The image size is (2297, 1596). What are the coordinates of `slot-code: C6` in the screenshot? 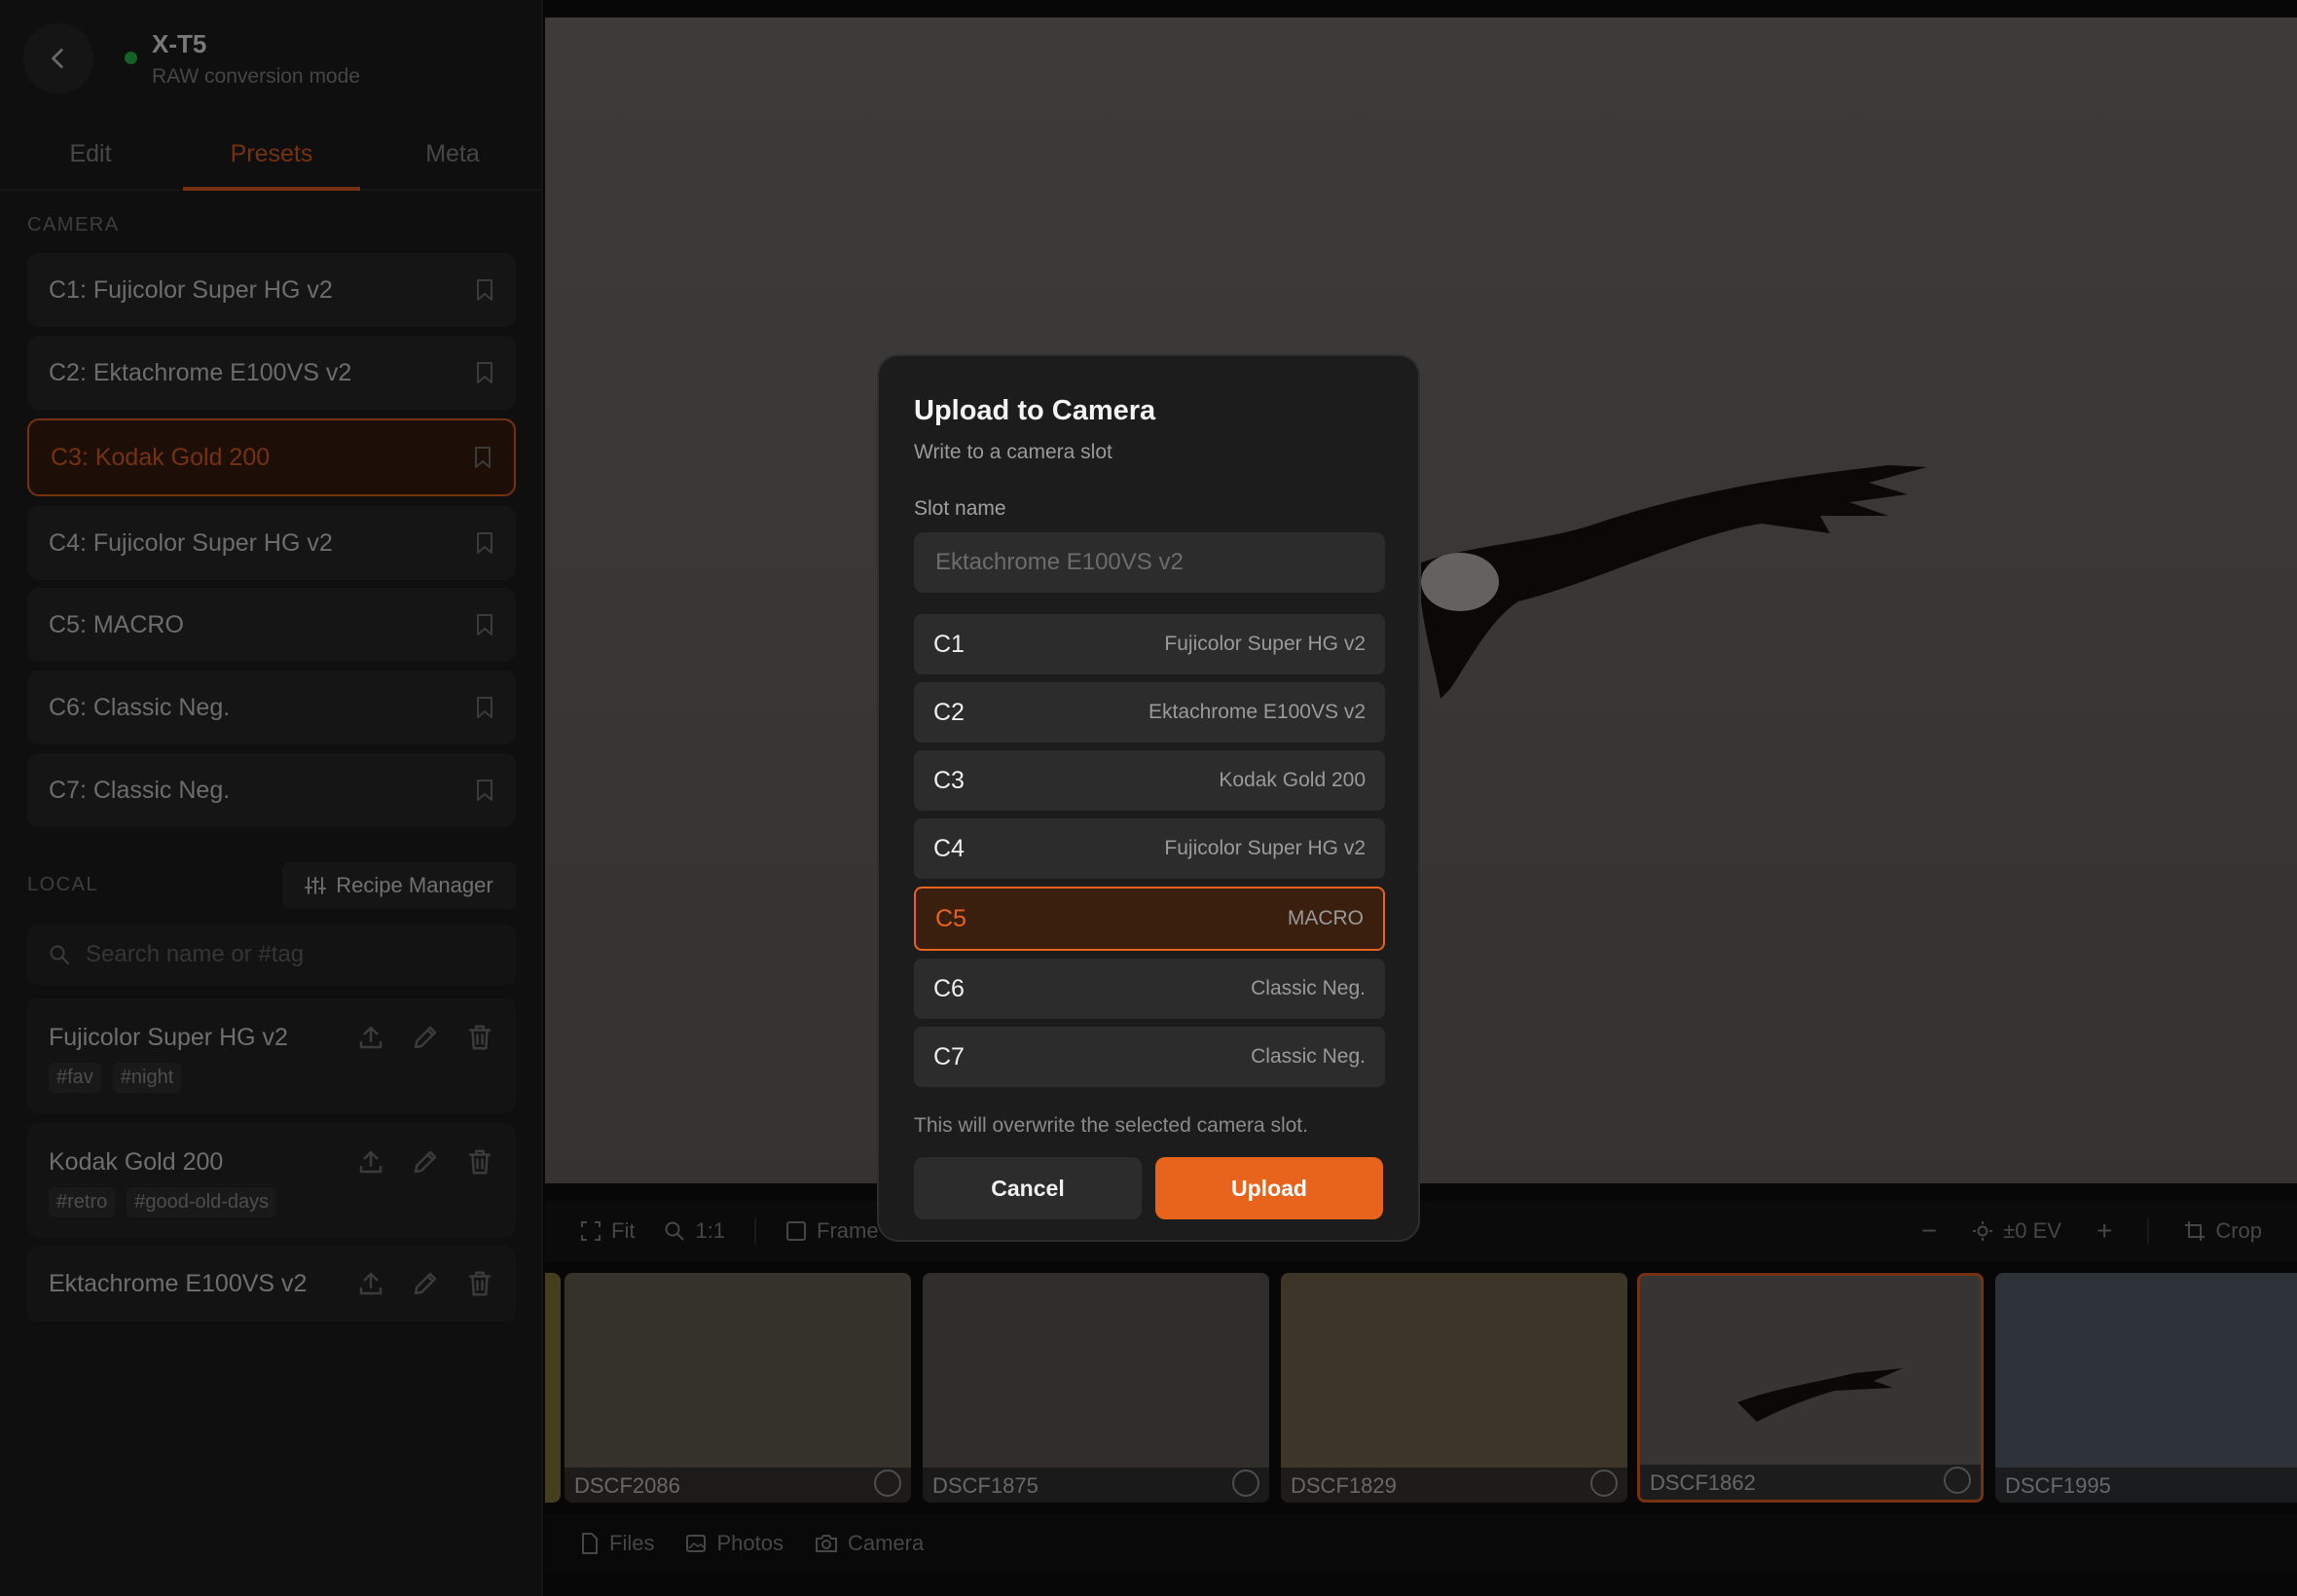 It's located at (949, 988).